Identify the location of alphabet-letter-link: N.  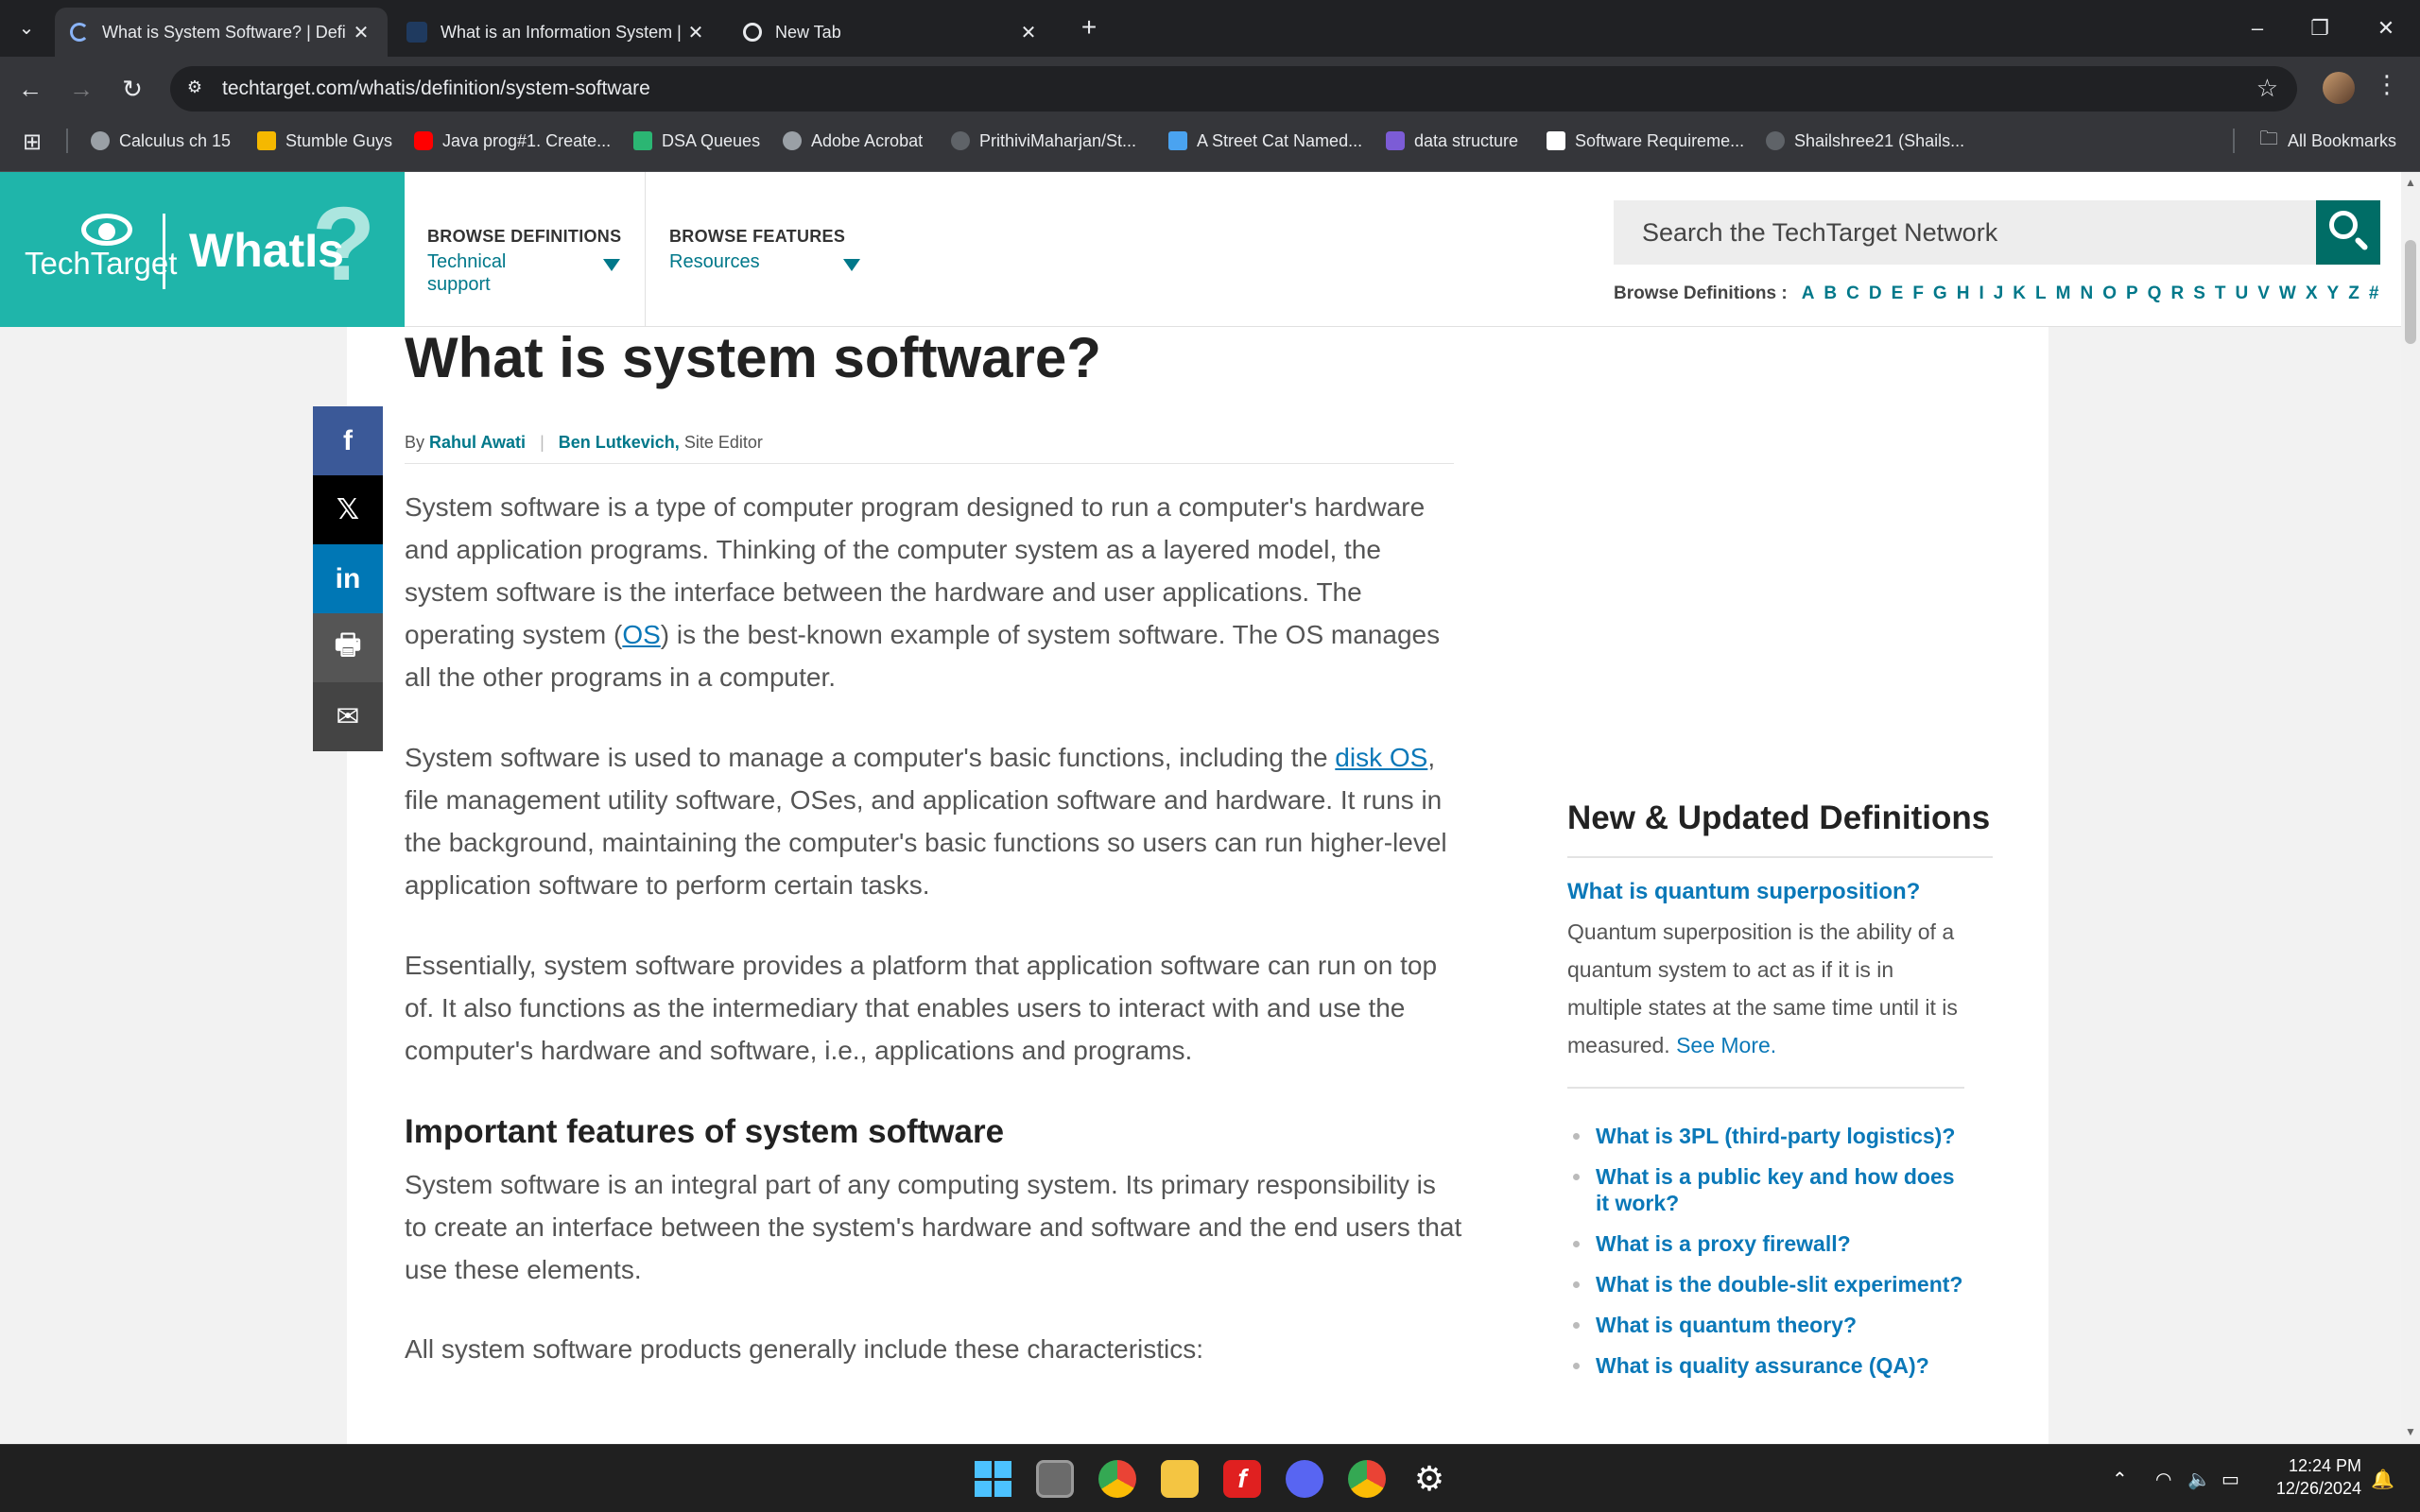
(2086, 293).